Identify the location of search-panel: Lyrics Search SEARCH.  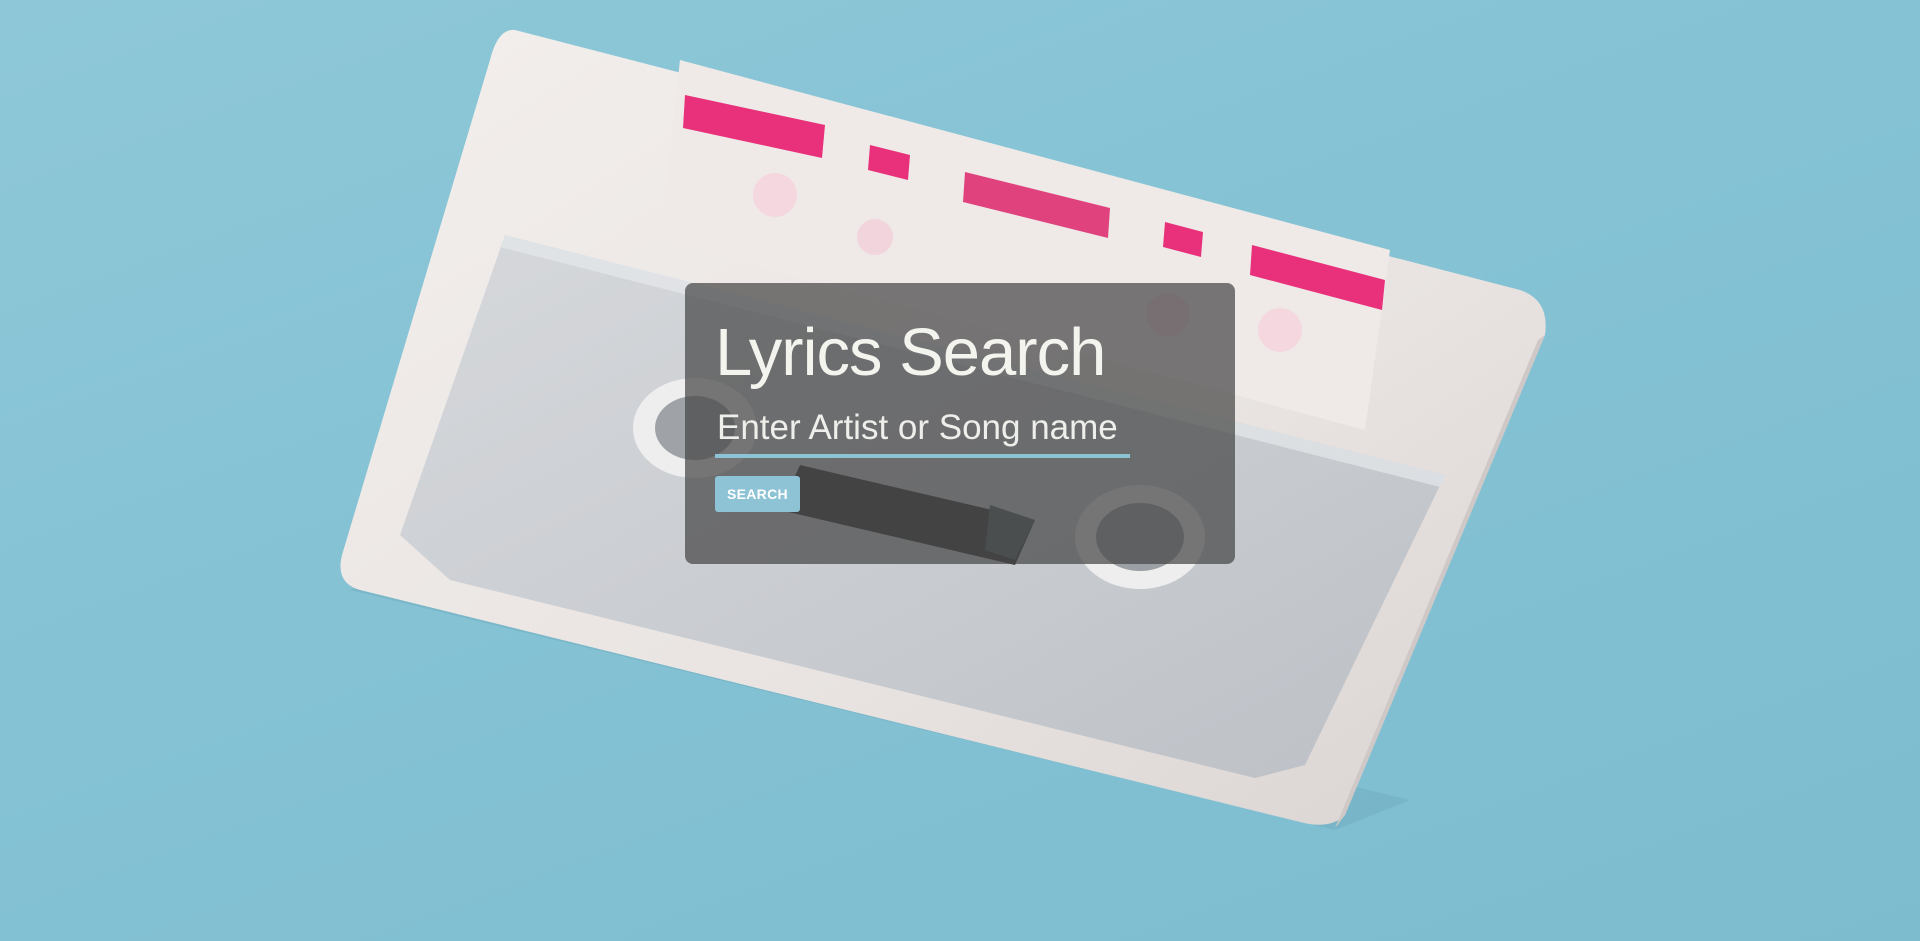
(960, 423).